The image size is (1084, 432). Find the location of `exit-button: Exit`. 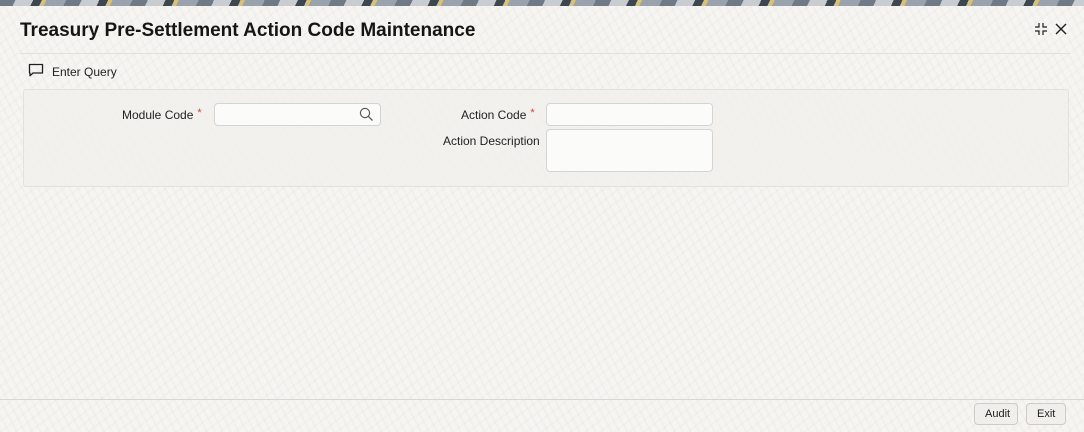

exit-button: Exit is located at coordinates (1046, 414).